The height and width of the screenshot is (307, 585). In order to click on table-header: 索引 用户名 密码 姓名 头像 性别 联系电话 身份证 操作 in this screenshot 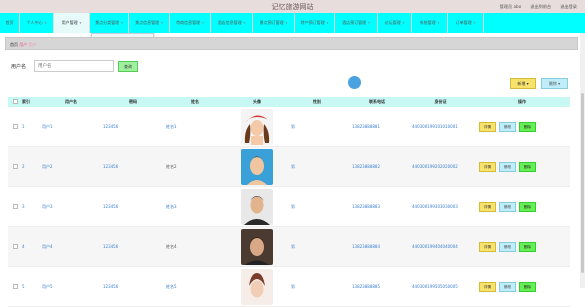, I will do `click(289, 102)`.